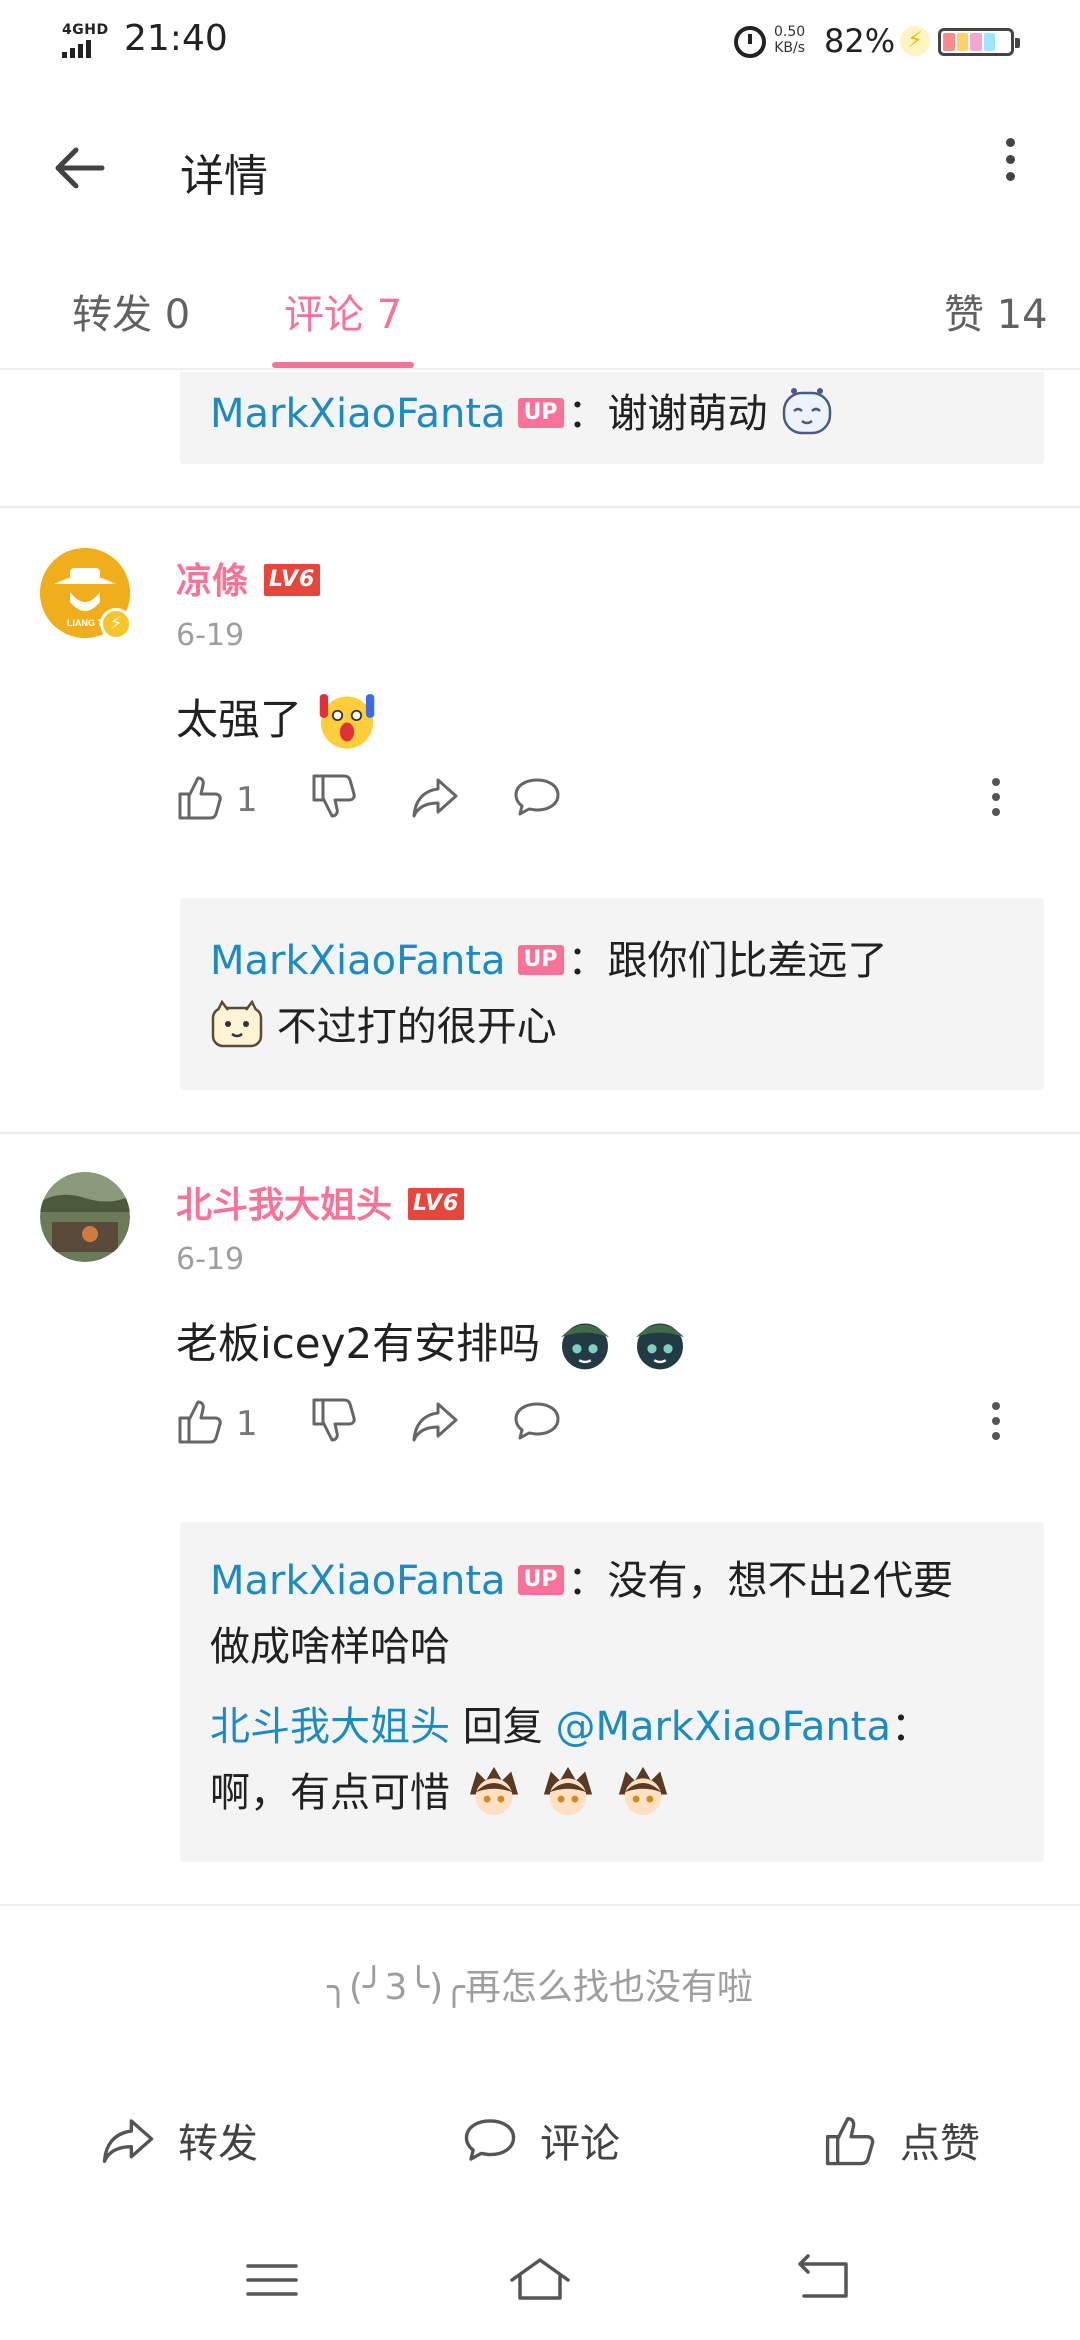  Describe the element at coordinates (85, 623) in the screenshot. I see `svg-text: LIANG T` at that location.